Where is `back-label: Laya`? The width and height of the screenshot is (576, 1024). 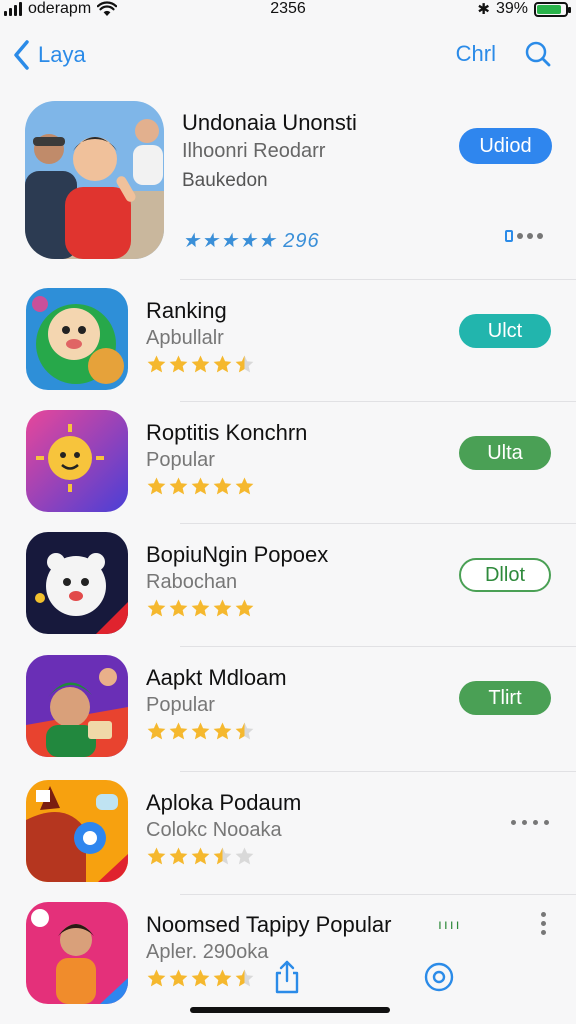 back-label: Laya is located at coordinates (62, 54).